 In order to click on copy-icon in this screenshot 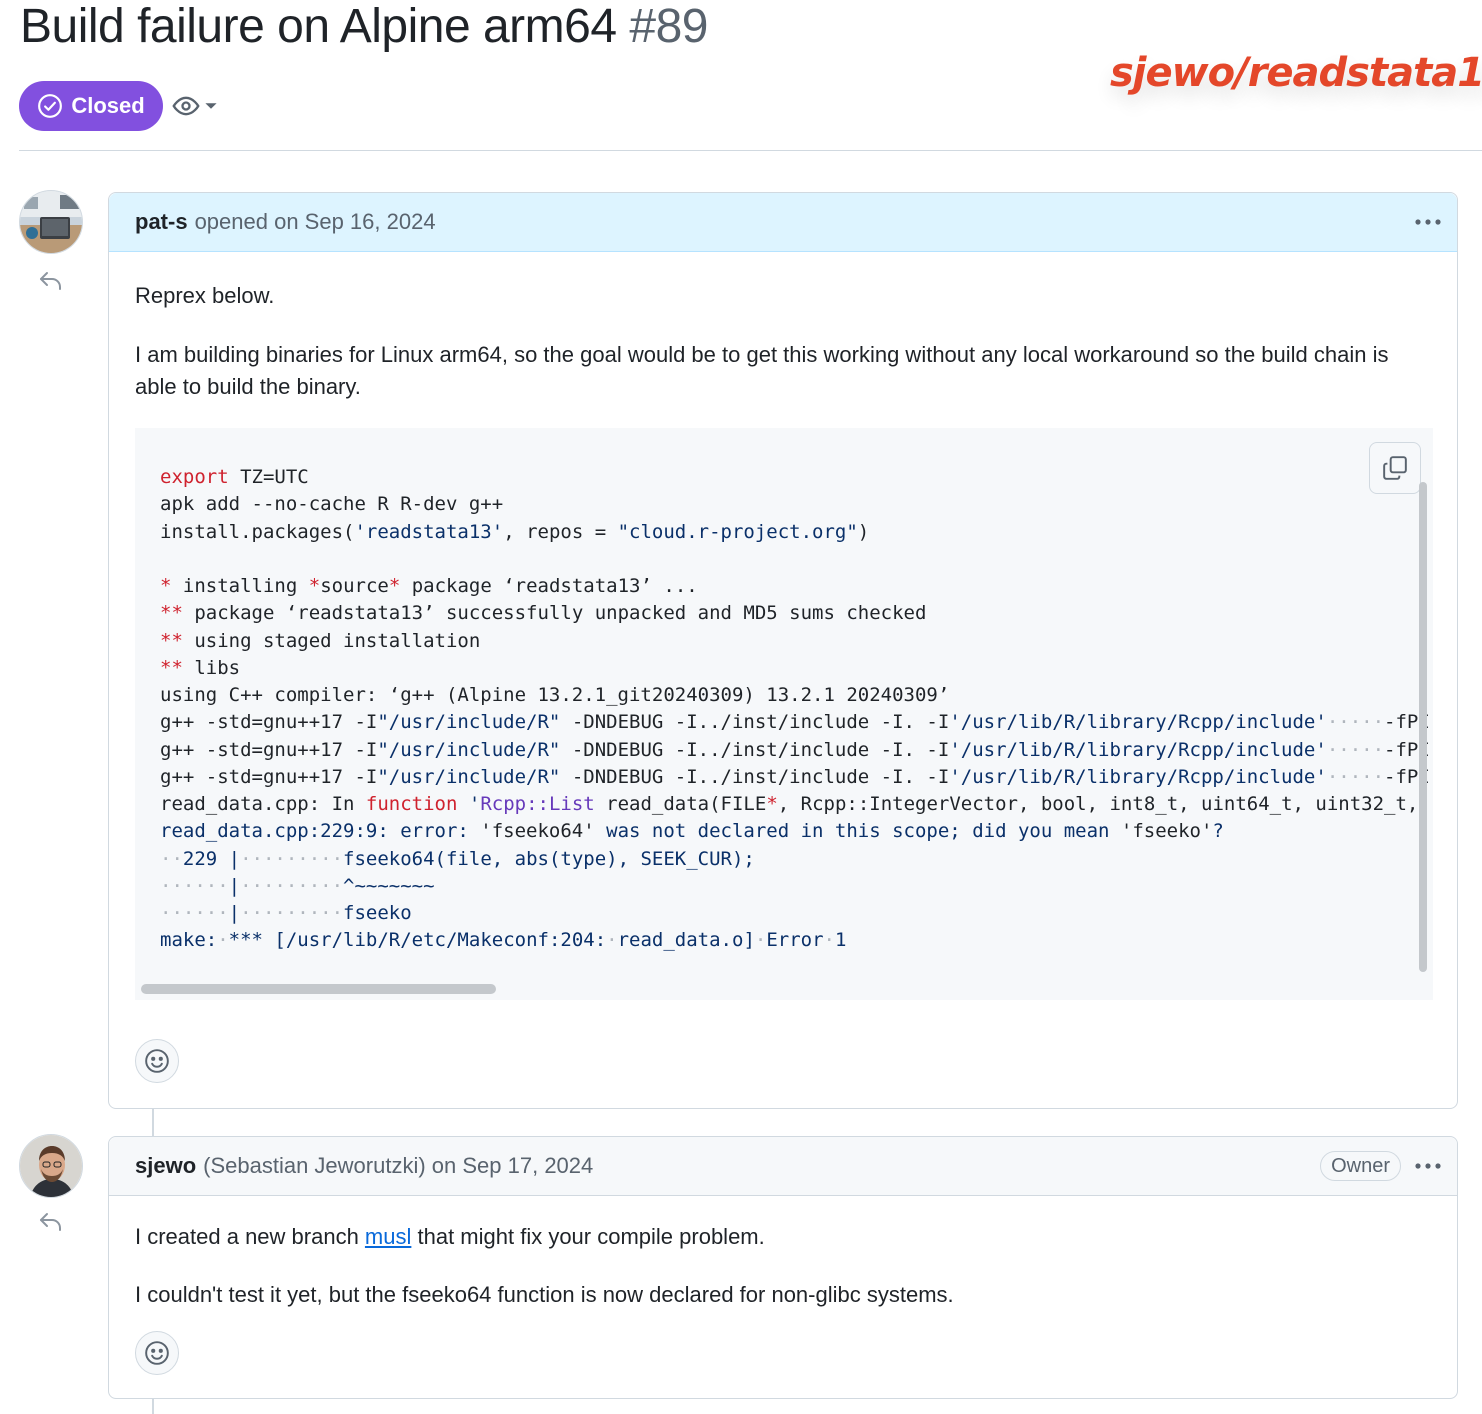, I will do `click(1395, 468)`.